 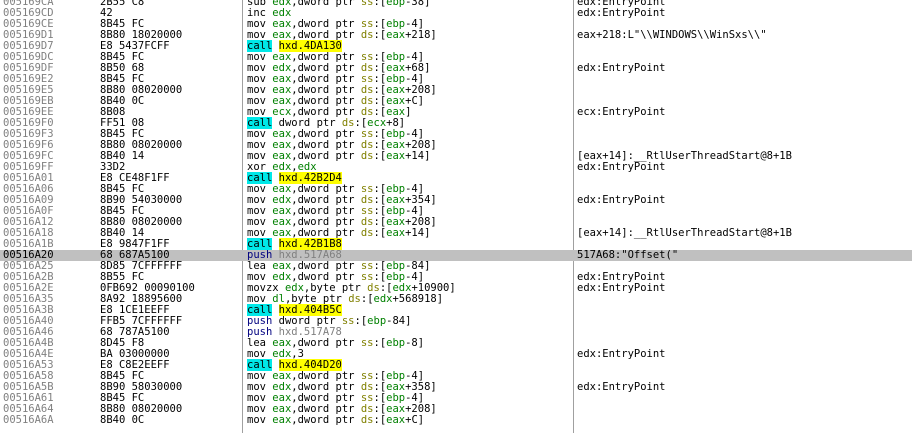 What do you see at coordinates (415, 4) in the screenshot?
I see `instruction-token: -38` at bounding box center [415, 4].